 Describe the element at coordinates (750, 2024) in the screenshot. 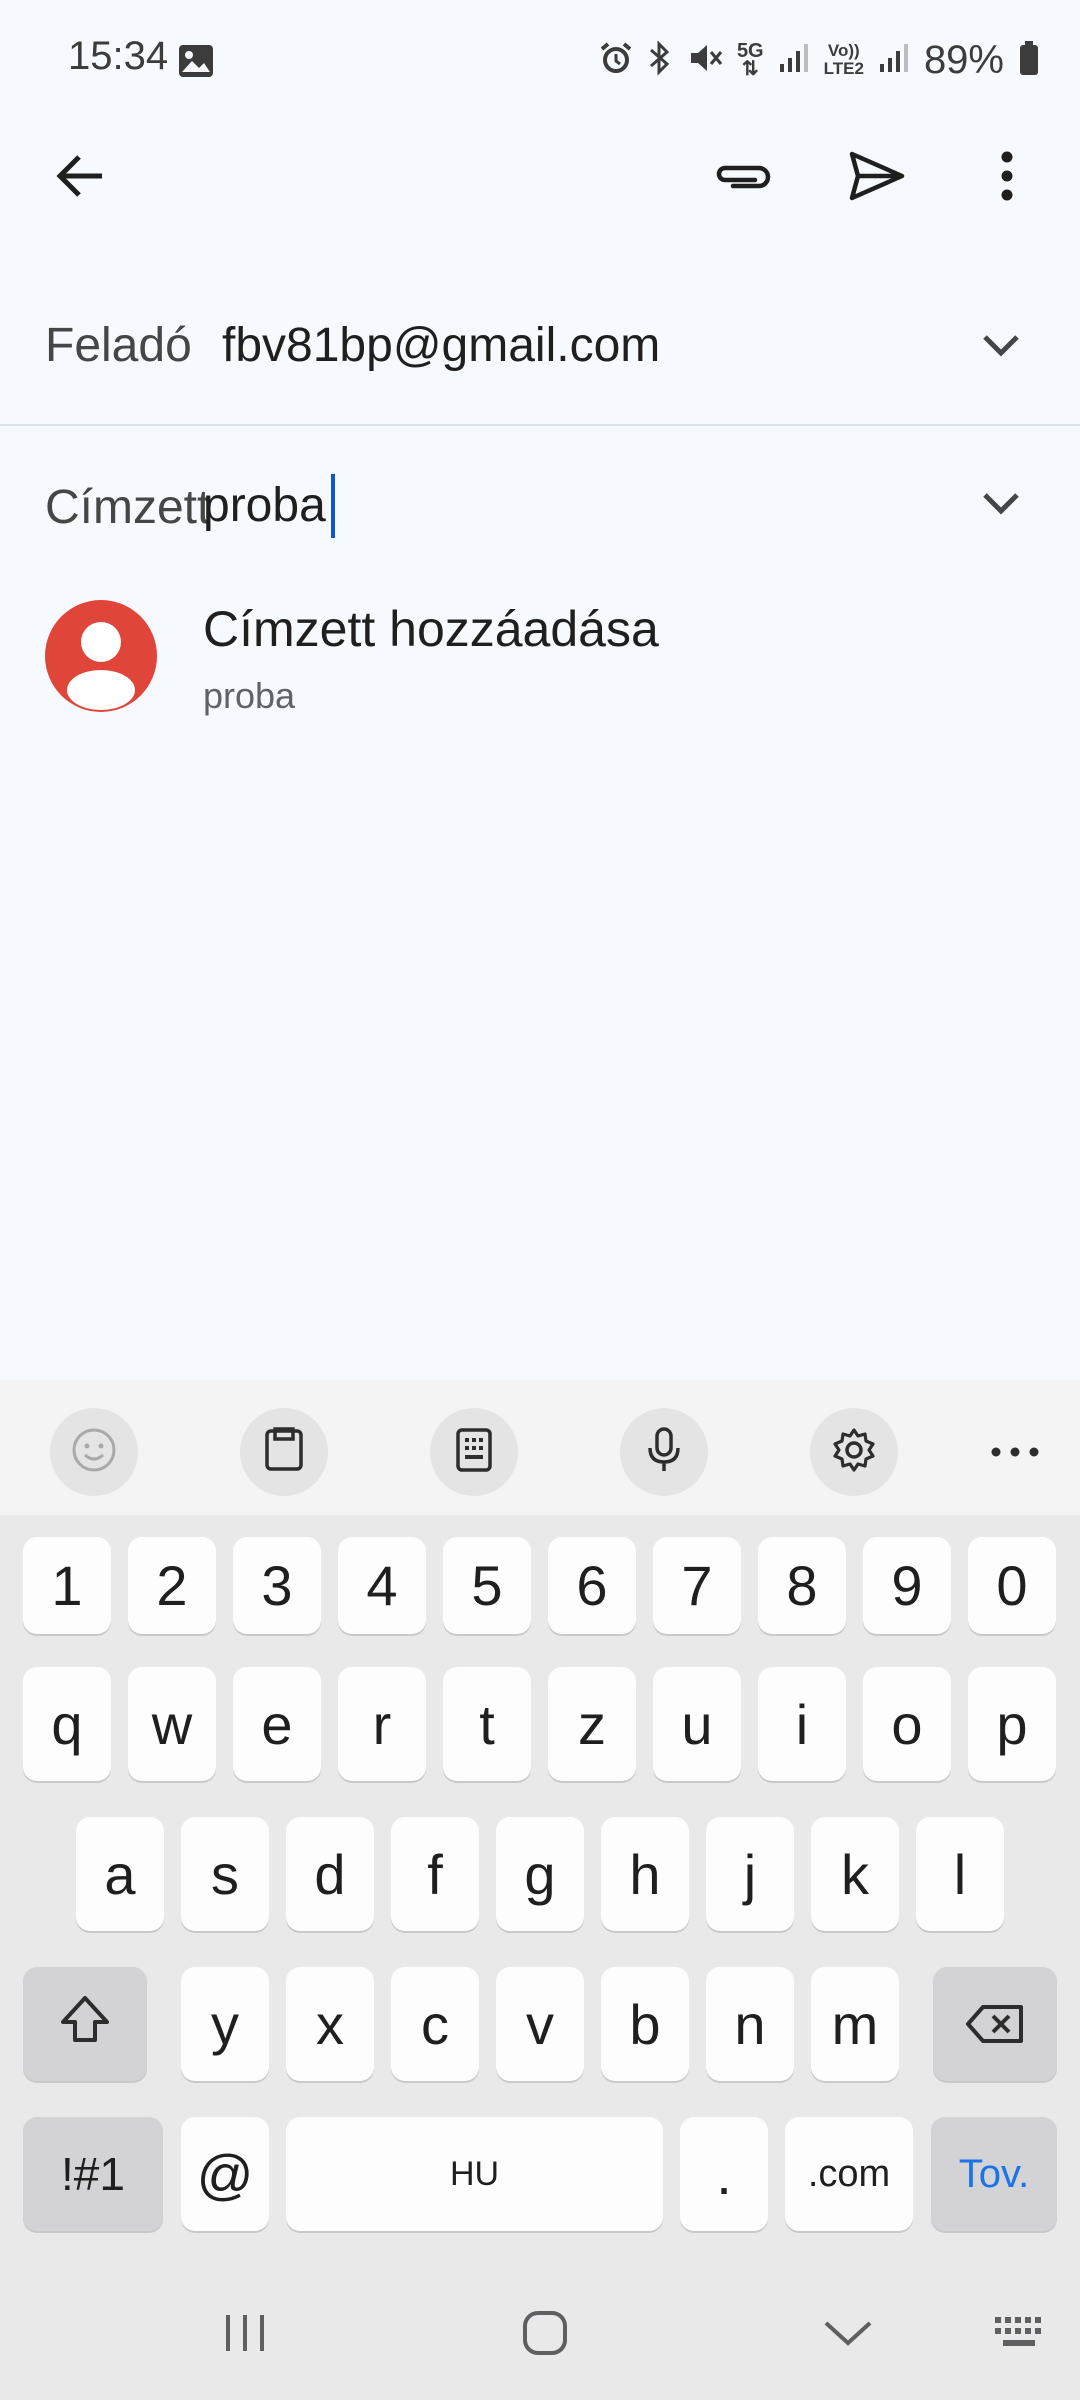

I see `key-n: n` at that location.